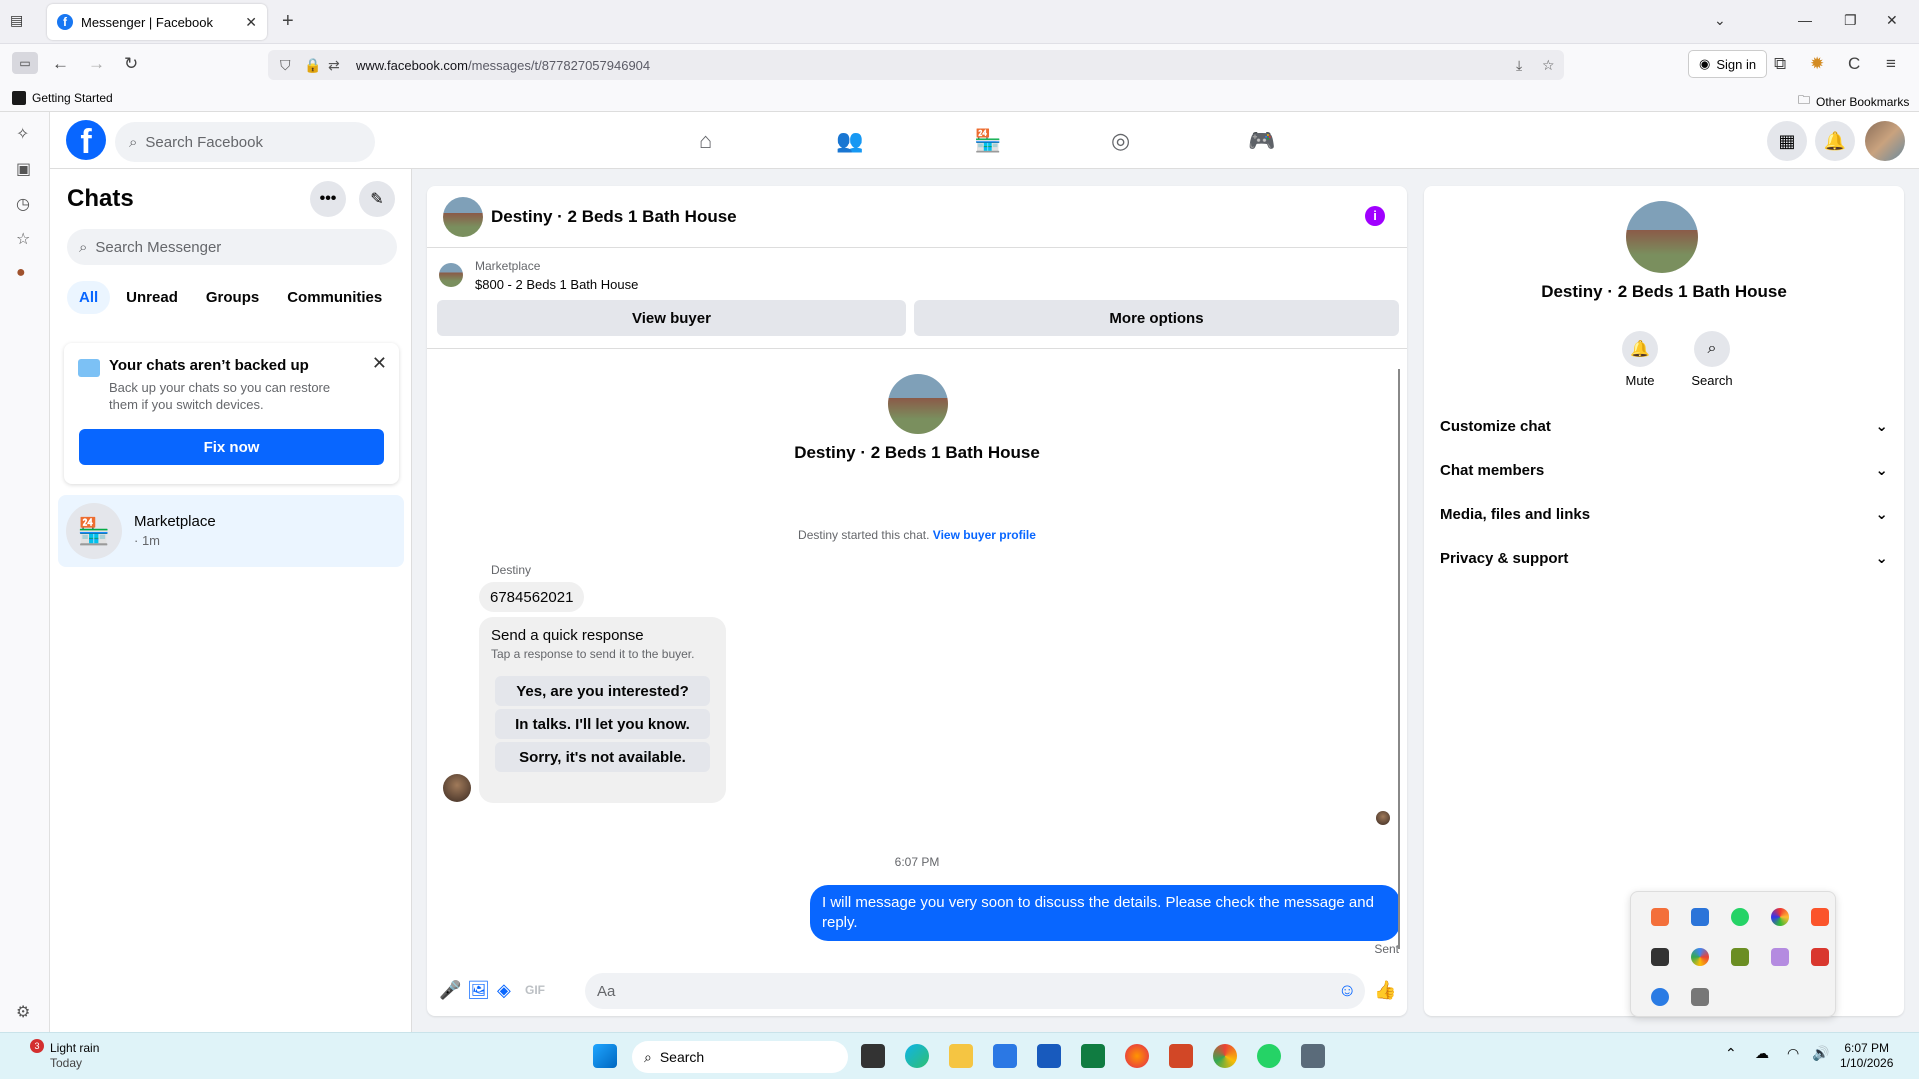 This screenshot has height=1079, width=1919. What do you see at coordinates (463, 217) in the screenshot?
I see `listing-avatar` at bounding box center [463, 217].